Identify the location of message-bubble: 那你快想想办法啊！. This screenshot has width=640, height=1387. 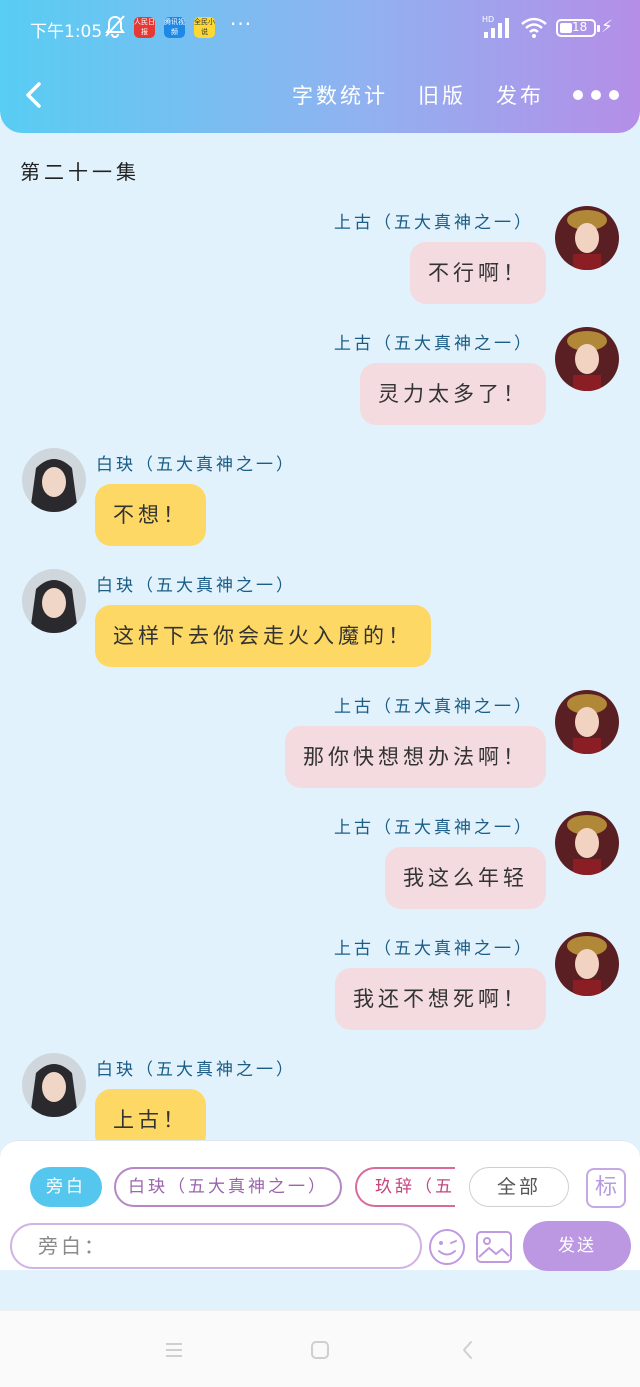
(415, 757).